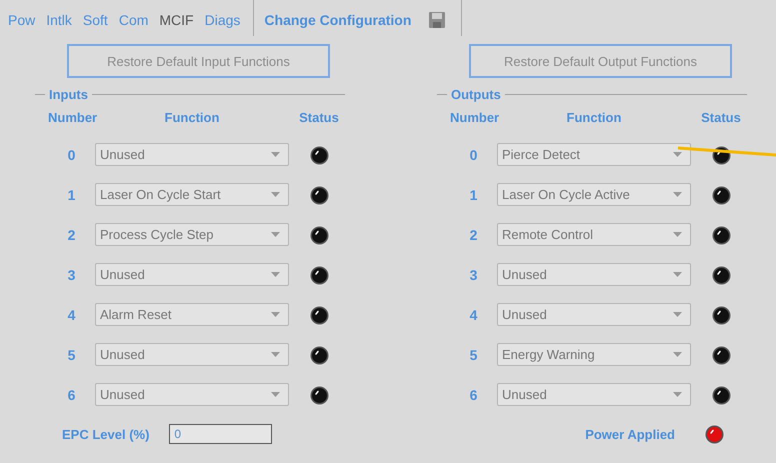  What do you see at coordinates (629, 434) in the screenshot?
I see `power-applied-label: Power Applied` at bounding box center [629, 434].